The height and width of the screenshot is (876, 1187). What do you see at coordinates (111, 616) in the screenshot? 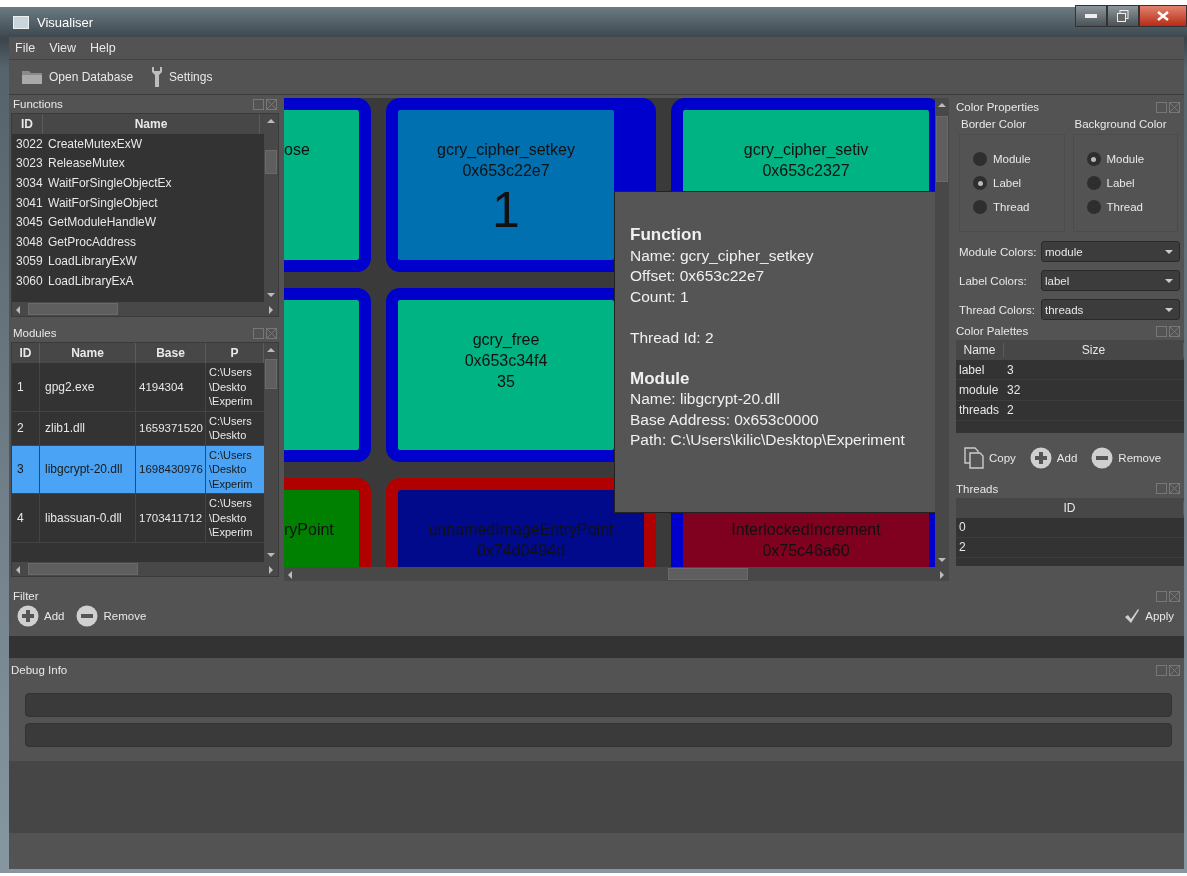
I see `filter-button: Remove` at bounding box center [111, 616].